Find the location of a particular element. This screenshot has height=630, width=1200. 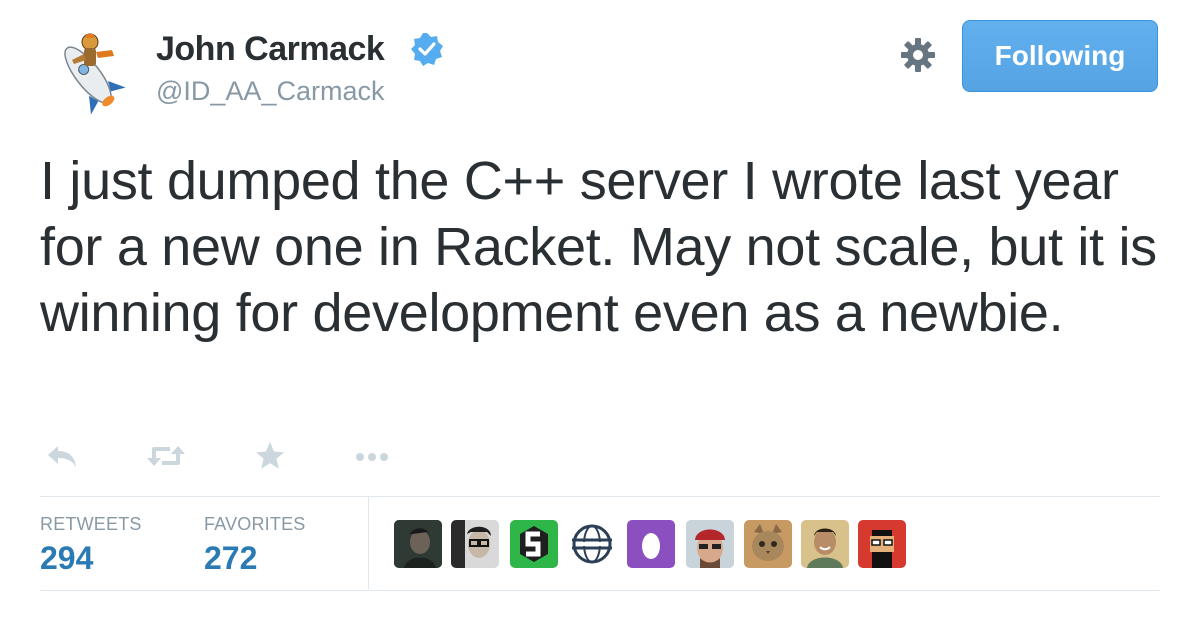

user-avatar is located at coordinates (88, 68).